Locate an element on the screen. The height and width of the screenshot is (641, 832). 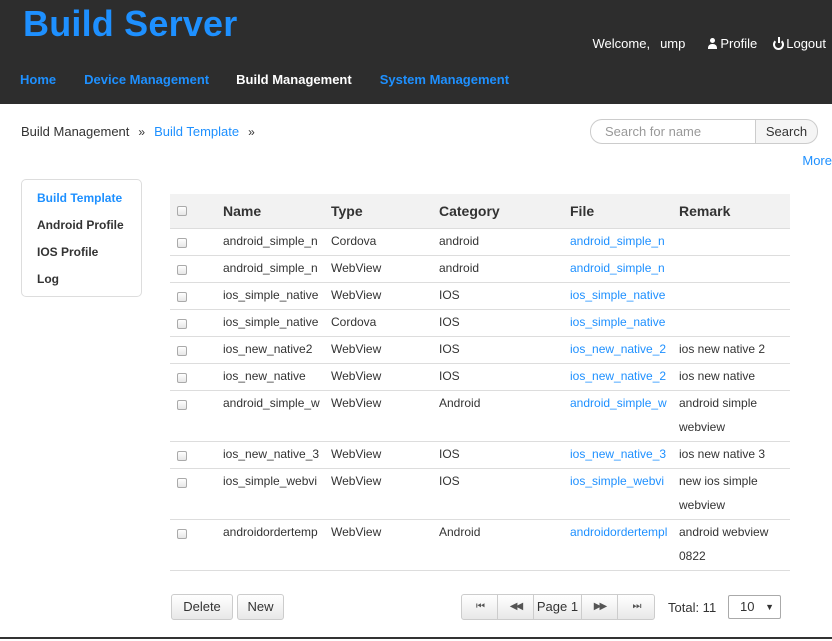
table-header-row: Name Type Category File Remark is located at coordinates (480, 211).